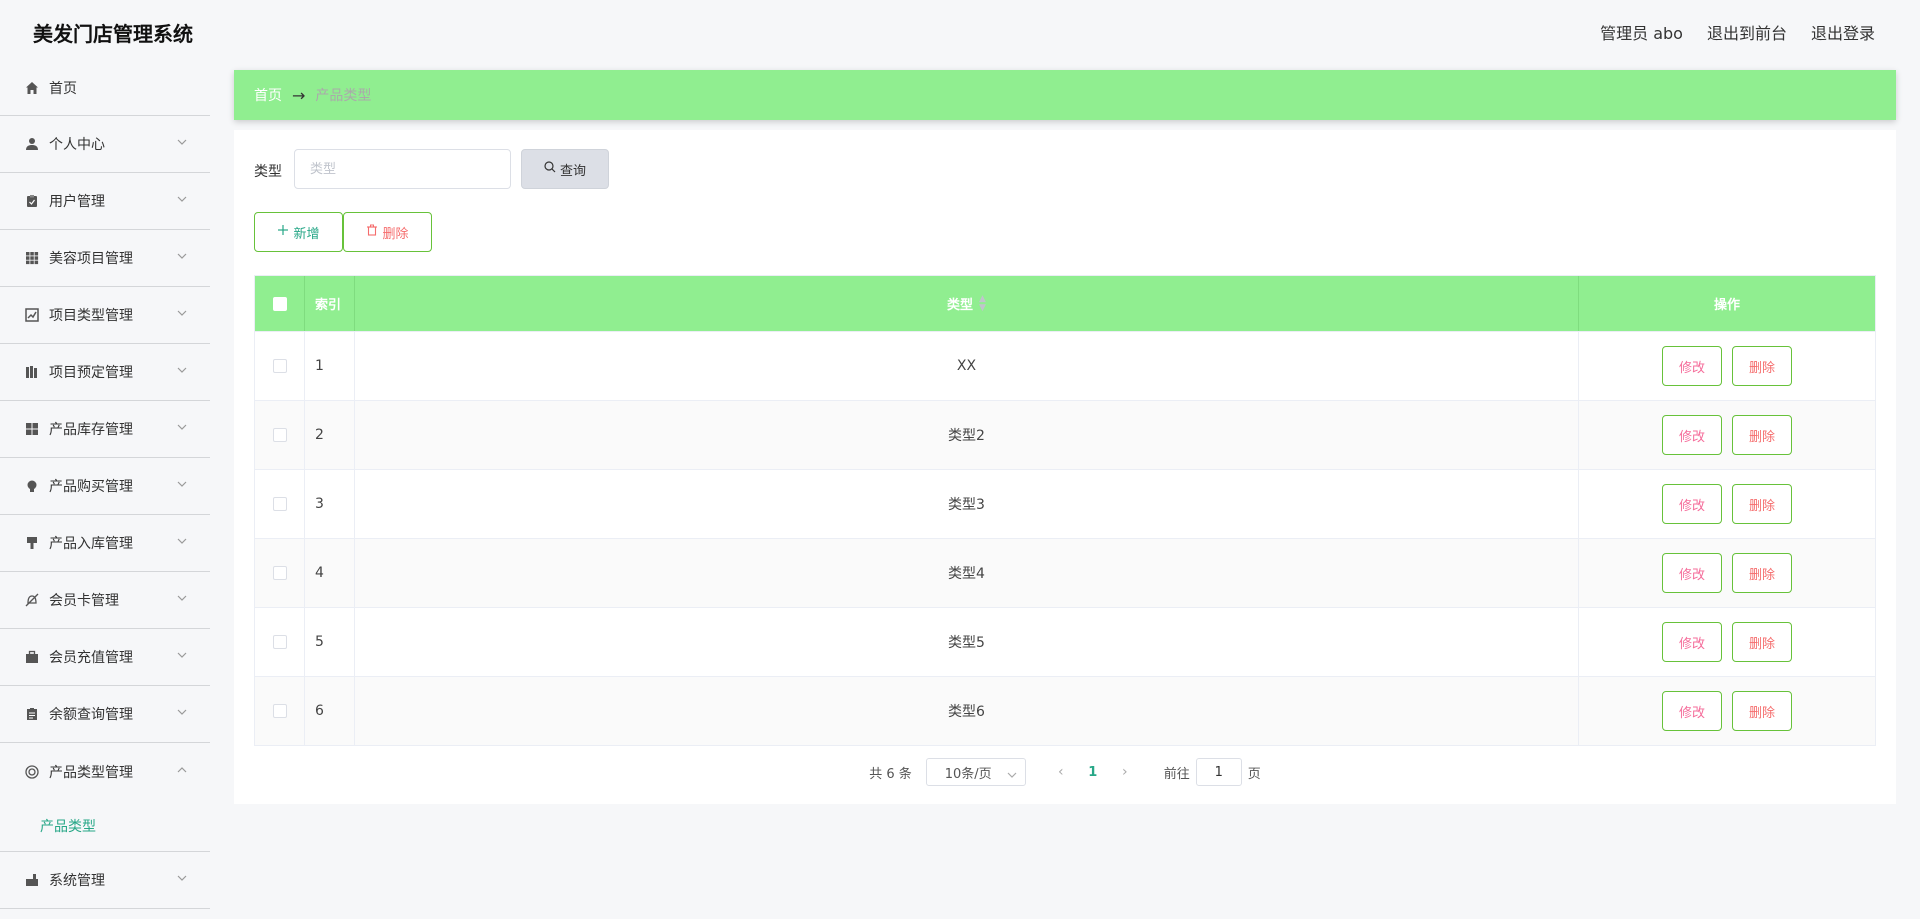 The image size is (1920, 919). I want to click on table-row: 4 类型4 修改 删除, so click(1065, 572).